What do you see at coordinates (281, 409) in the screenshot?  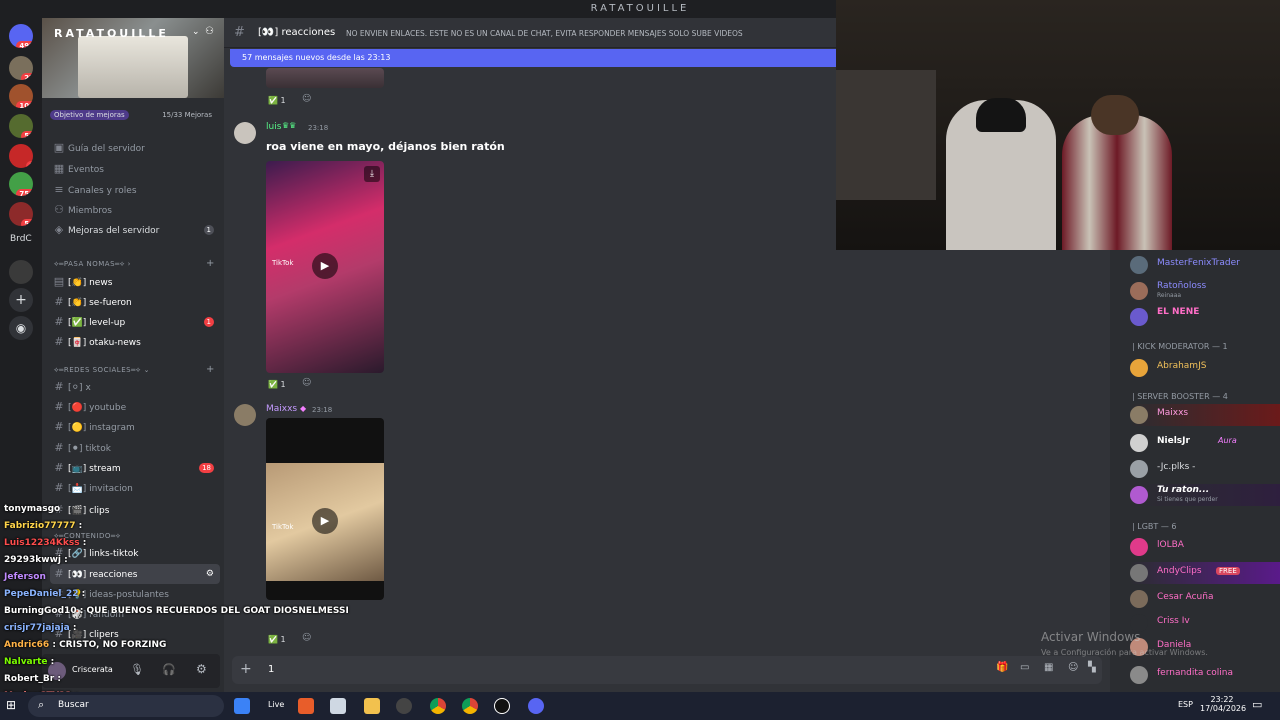 I see `message-author: Maixxs` at bounding box center [281, 409].